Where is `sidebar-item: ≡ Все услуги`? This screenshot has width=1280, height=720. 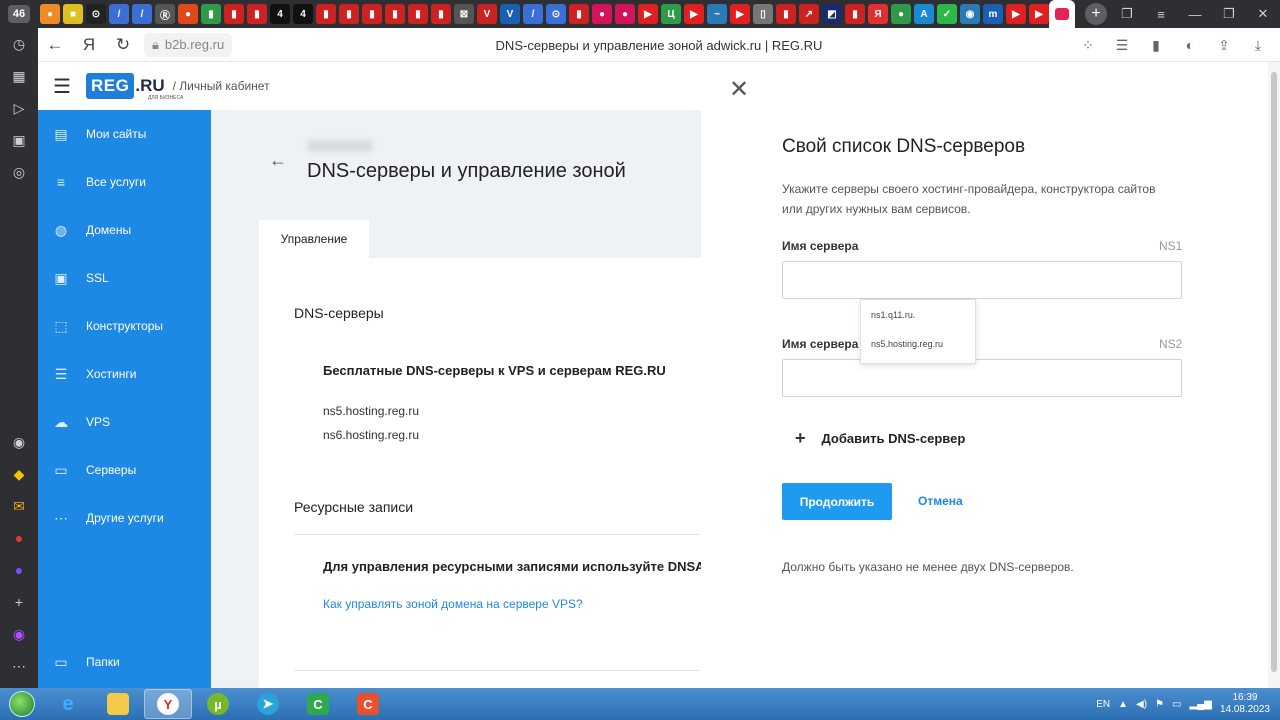
sidebar-item: ≡ Все услуги is located at coordinates (124, 182).